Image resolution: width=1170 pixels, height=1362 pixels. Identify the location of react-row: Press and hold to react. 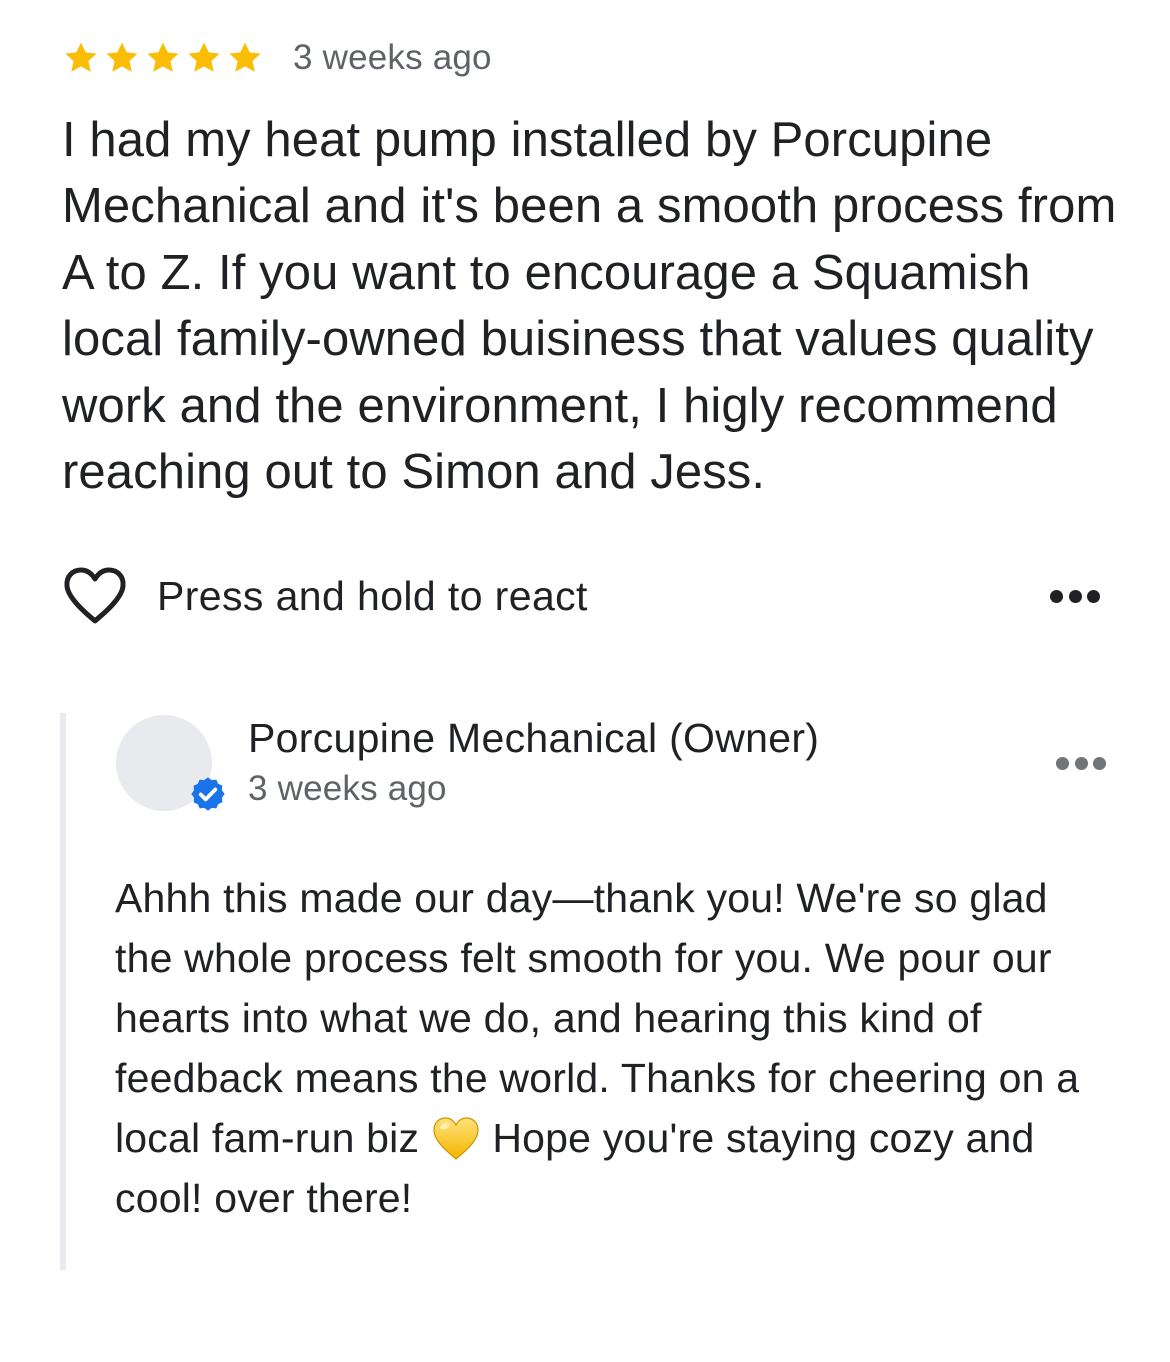
(586, 596).